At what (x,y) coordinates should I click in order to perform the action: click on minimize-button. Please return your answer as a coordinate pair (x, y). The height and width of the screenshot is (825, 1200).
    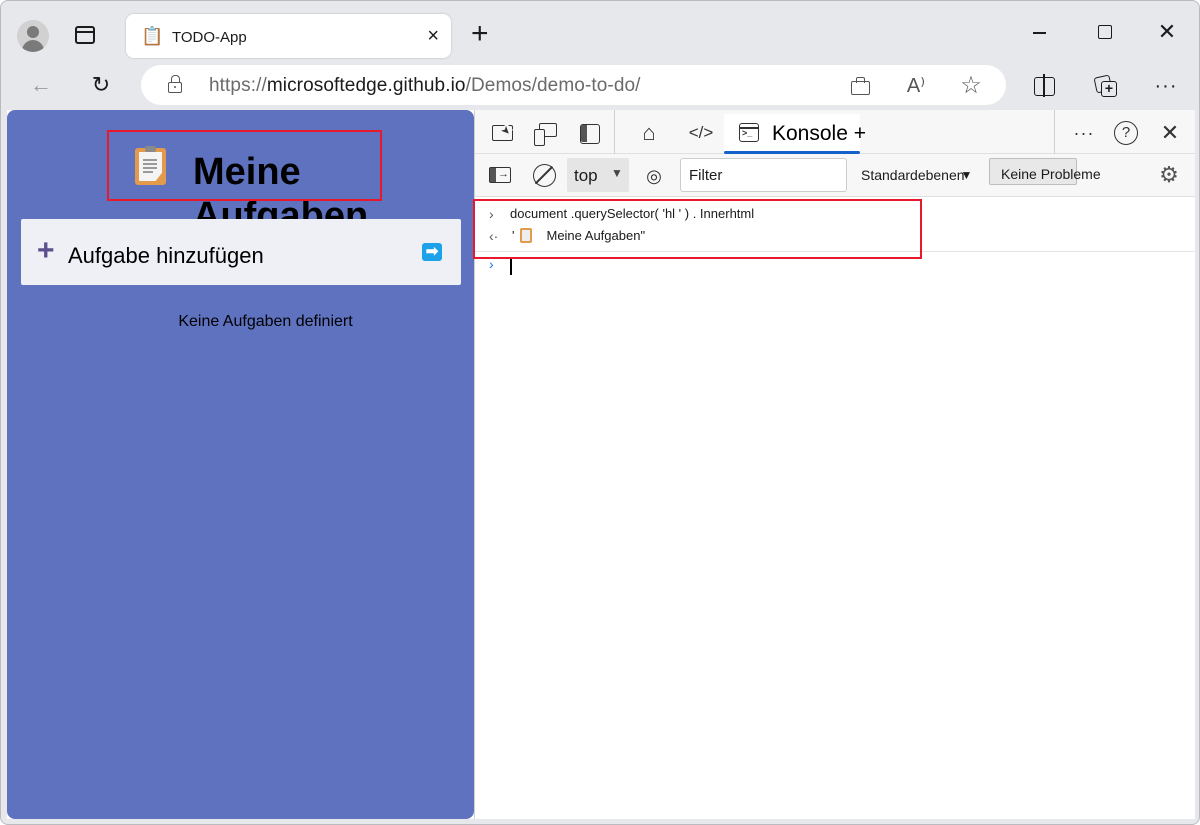
    Looking at the image, I should click on (1039, 32).